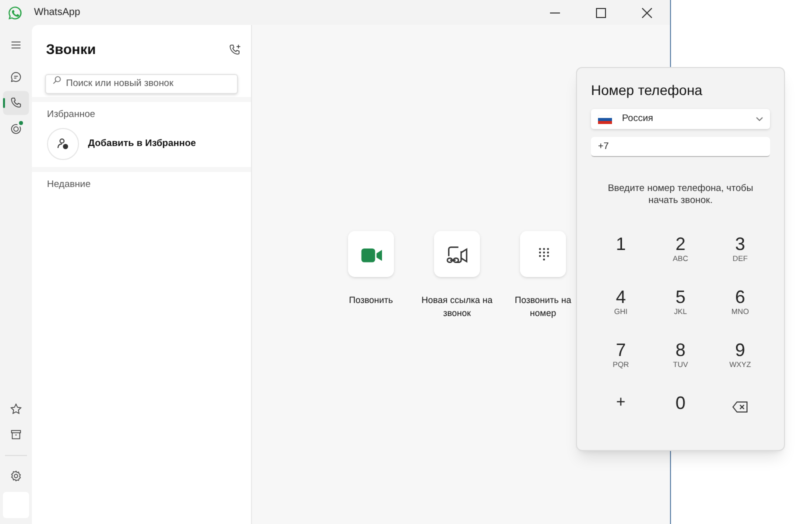 This screenshot has height=524, width=800. What do you see at coordinates (457, 307) in the screenshot?
I see `action-label: Новая ссылка на звонок` at bounding box center [457, 307].